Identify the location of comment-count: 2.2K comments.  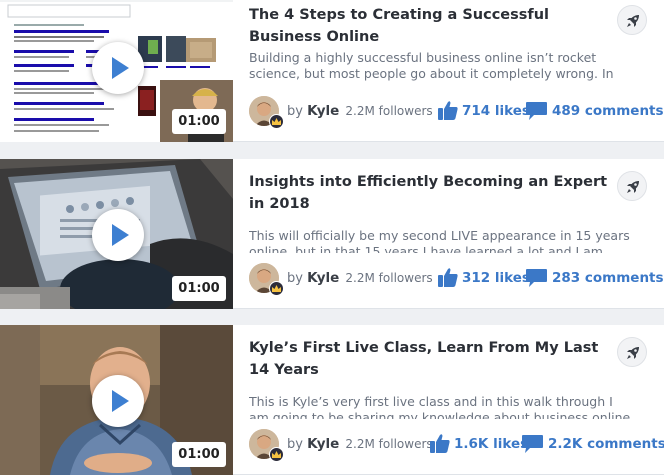
(606, 444).